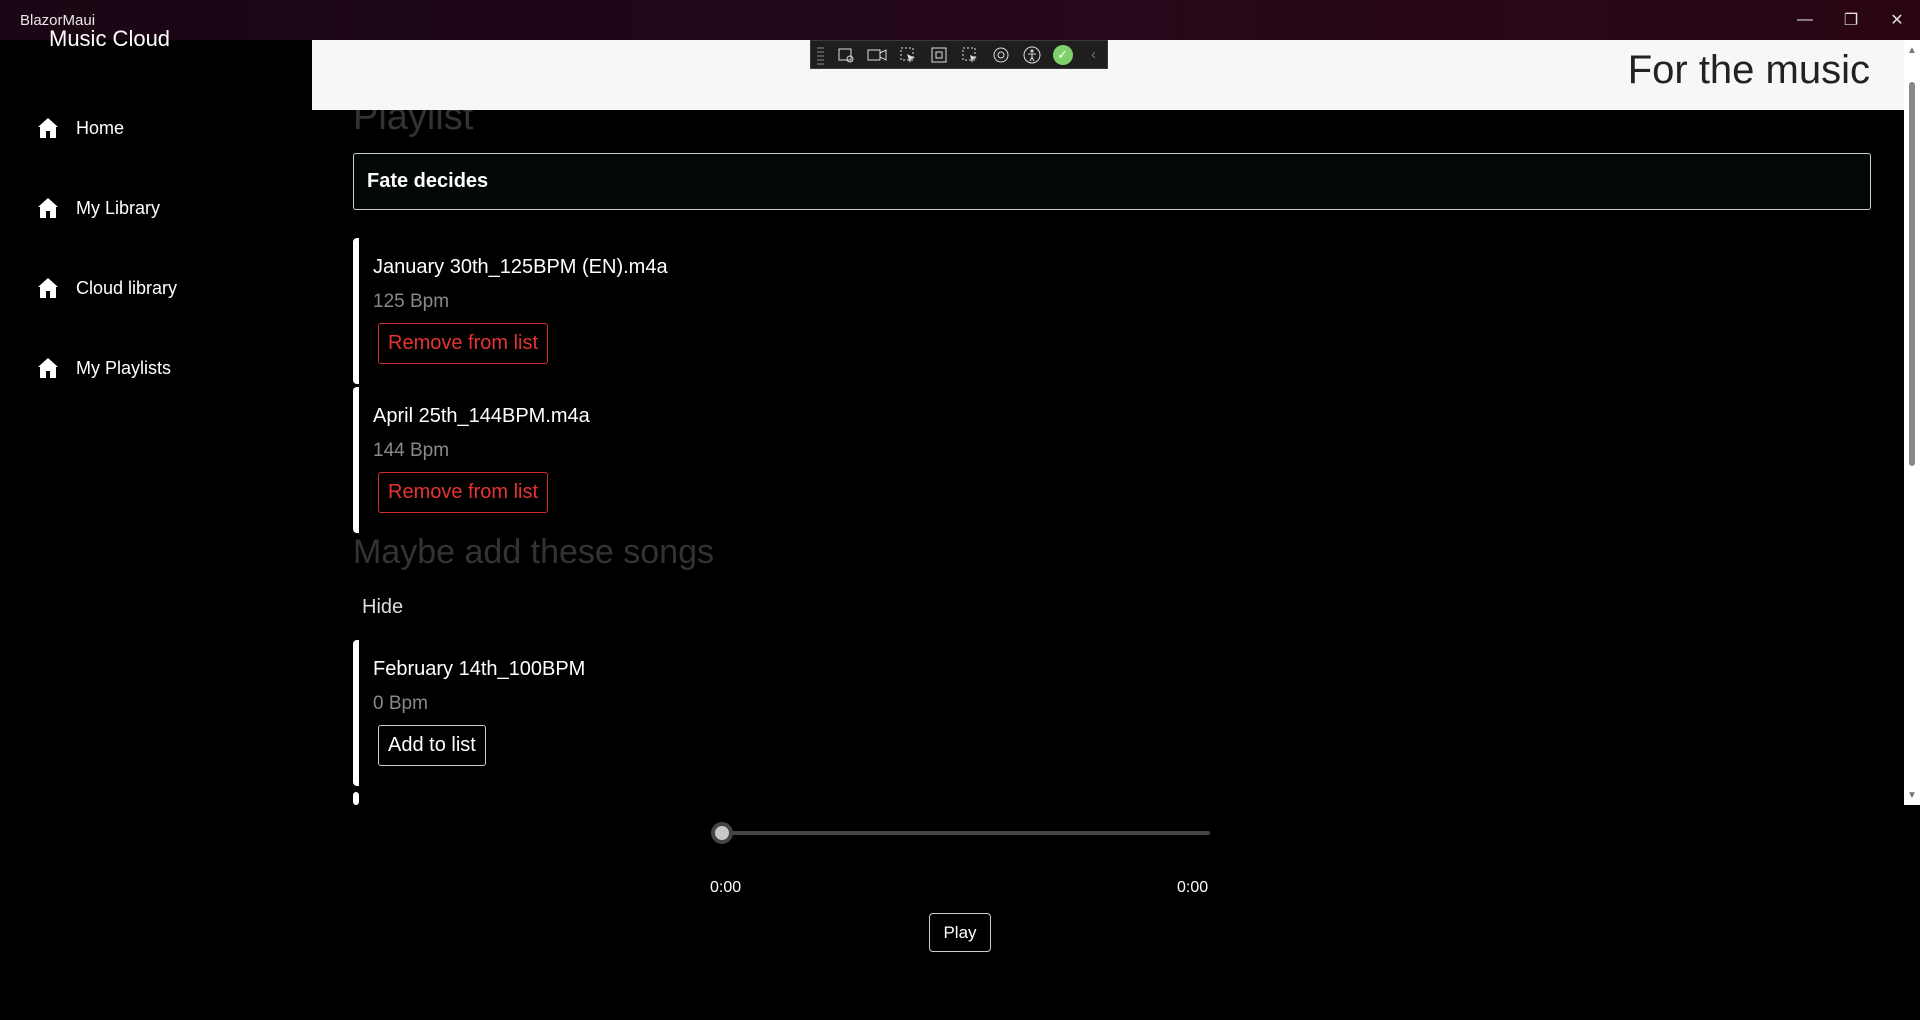 The height and width of the screenshot is (1020, 1920). I want to click on seek-slider-handle, so click(722, 833).